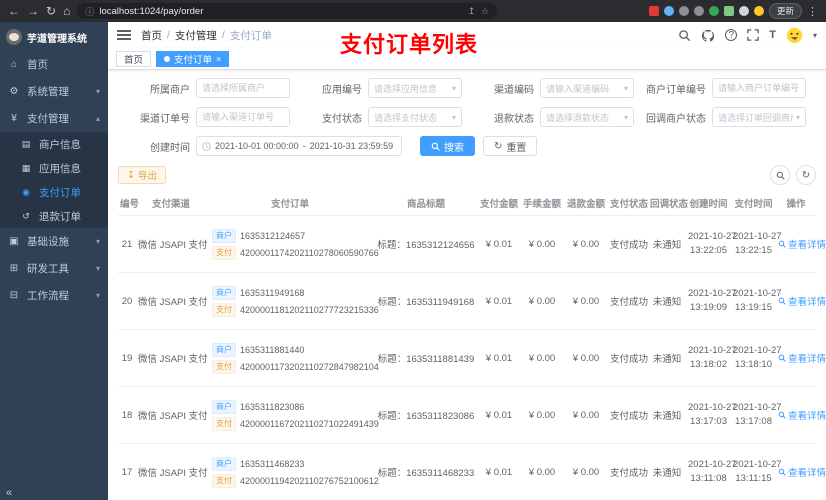 The width and height of the screenshot is (826, 500). What do you see at coordinates (54, 216) in the screenshot?
I see `sidebar-item-refund-order: ↺ 退款订单` at bounding box center [54, 216].